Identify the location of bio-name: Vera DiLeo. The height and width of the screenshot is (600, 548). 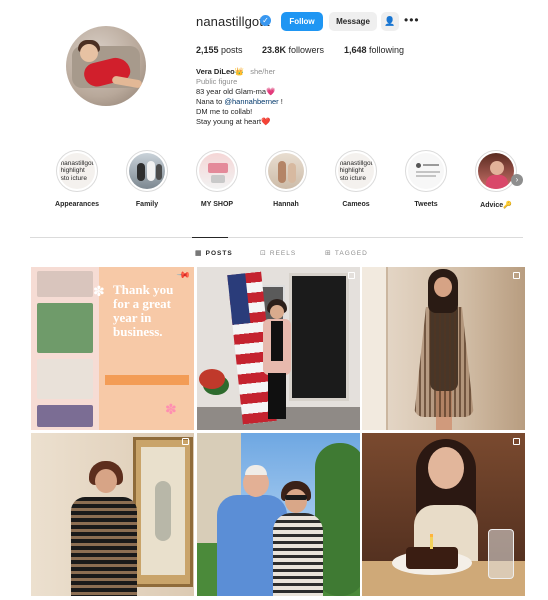
(215, 71).